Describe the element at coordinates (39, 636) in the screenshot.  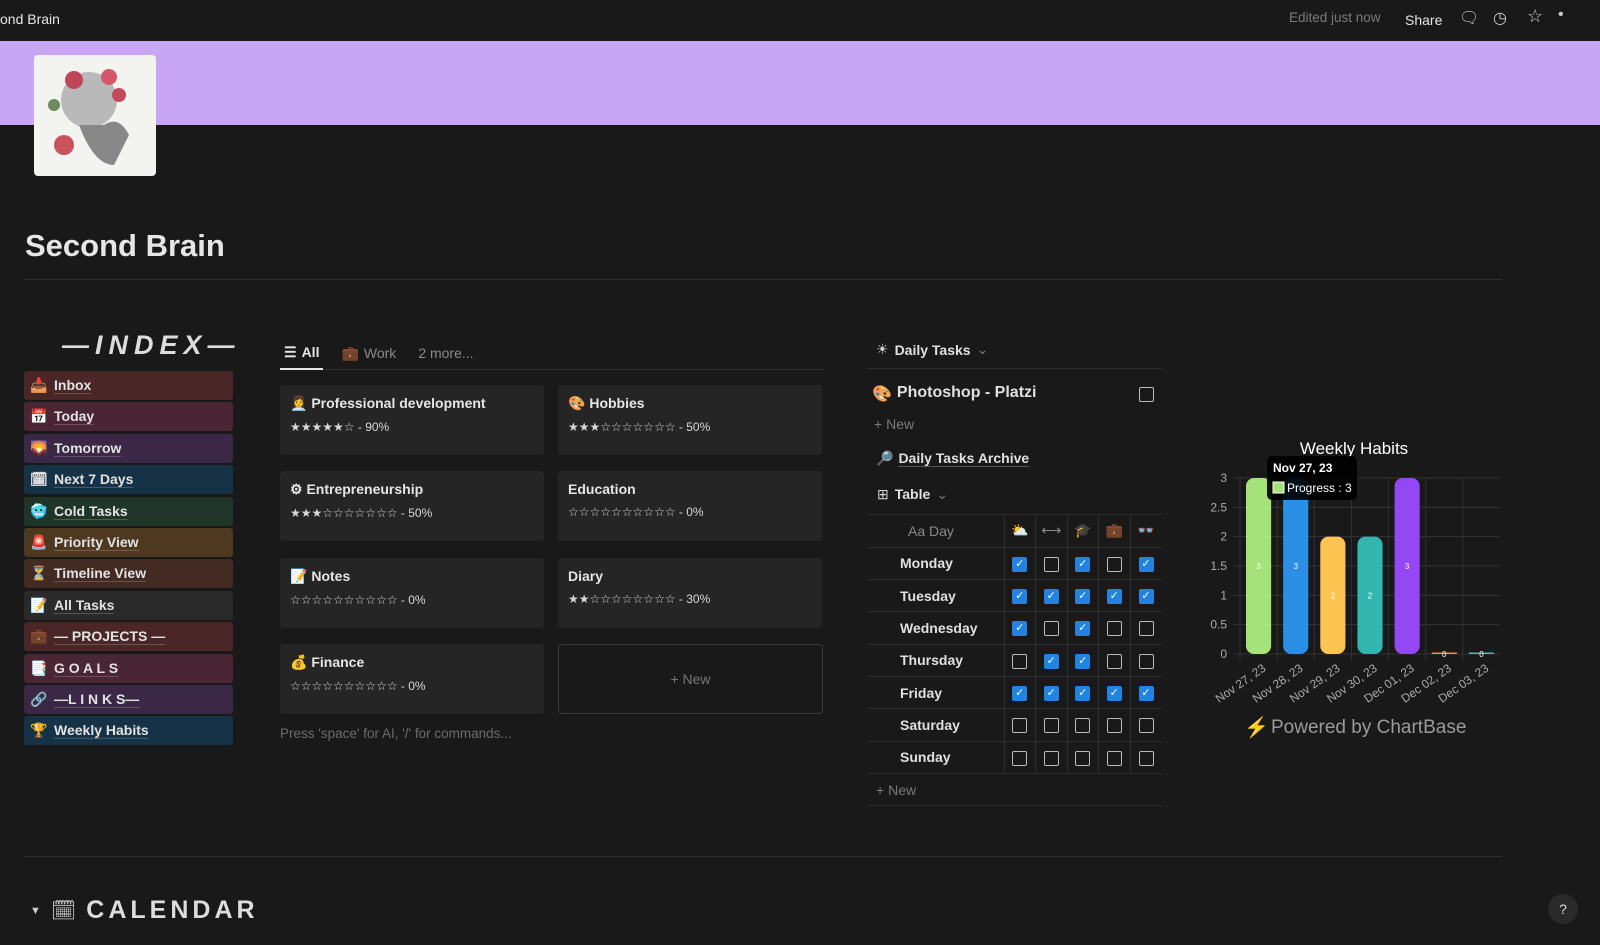
I see `index-item-icon: 💼` at that location.